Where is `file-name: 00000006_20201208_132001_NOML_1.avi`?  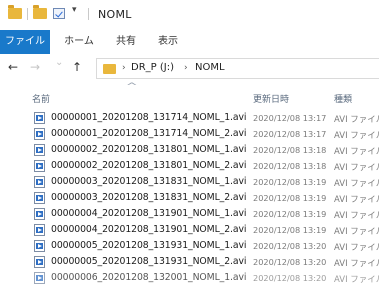 file-name: 00000006_20201208_132001_NOML_1.avi is located at coordinates (149, 277).